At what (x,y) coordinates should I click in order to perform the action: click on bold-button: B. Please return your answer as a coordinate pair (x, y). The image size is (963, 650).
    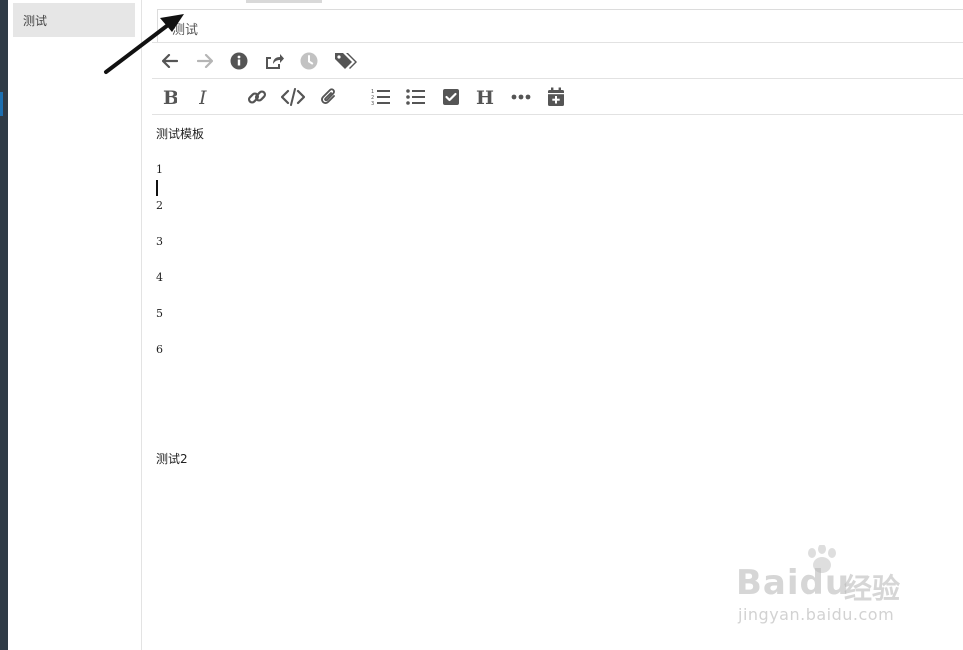
    Looking at the image, I should click on (170, 97).